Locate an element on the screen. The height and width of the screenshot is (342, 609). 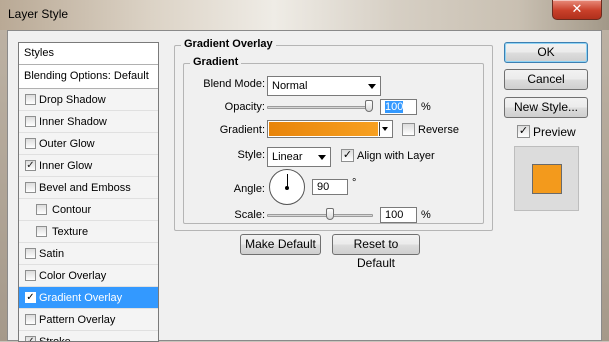
style-preview is located at coordinates (546, 178).